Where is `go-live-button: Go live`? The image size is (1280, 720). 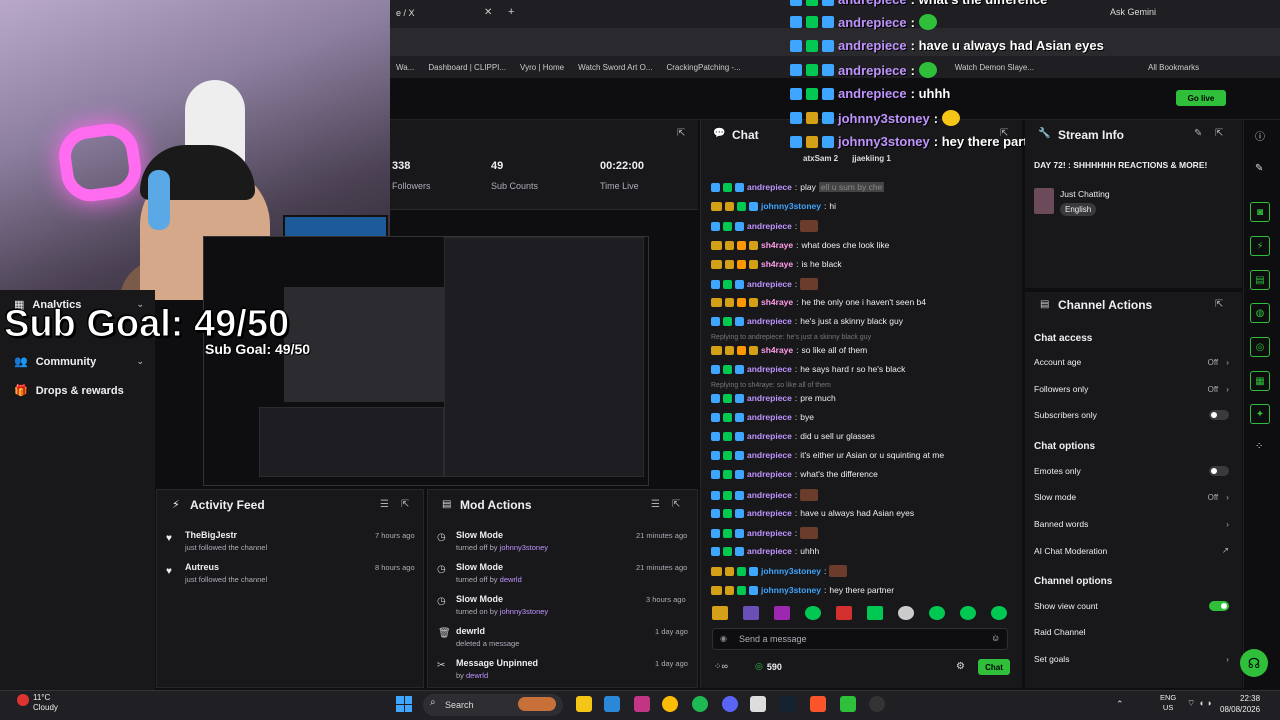 go-live-button: Go live is located at coordinates (1201, 98).